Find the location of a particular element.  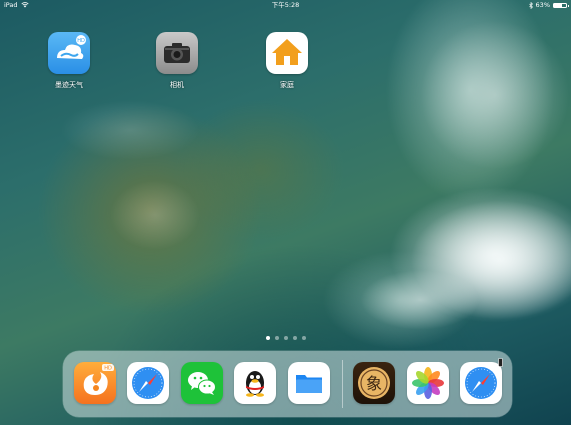

camera-icon is located at coordinates (177, 53).